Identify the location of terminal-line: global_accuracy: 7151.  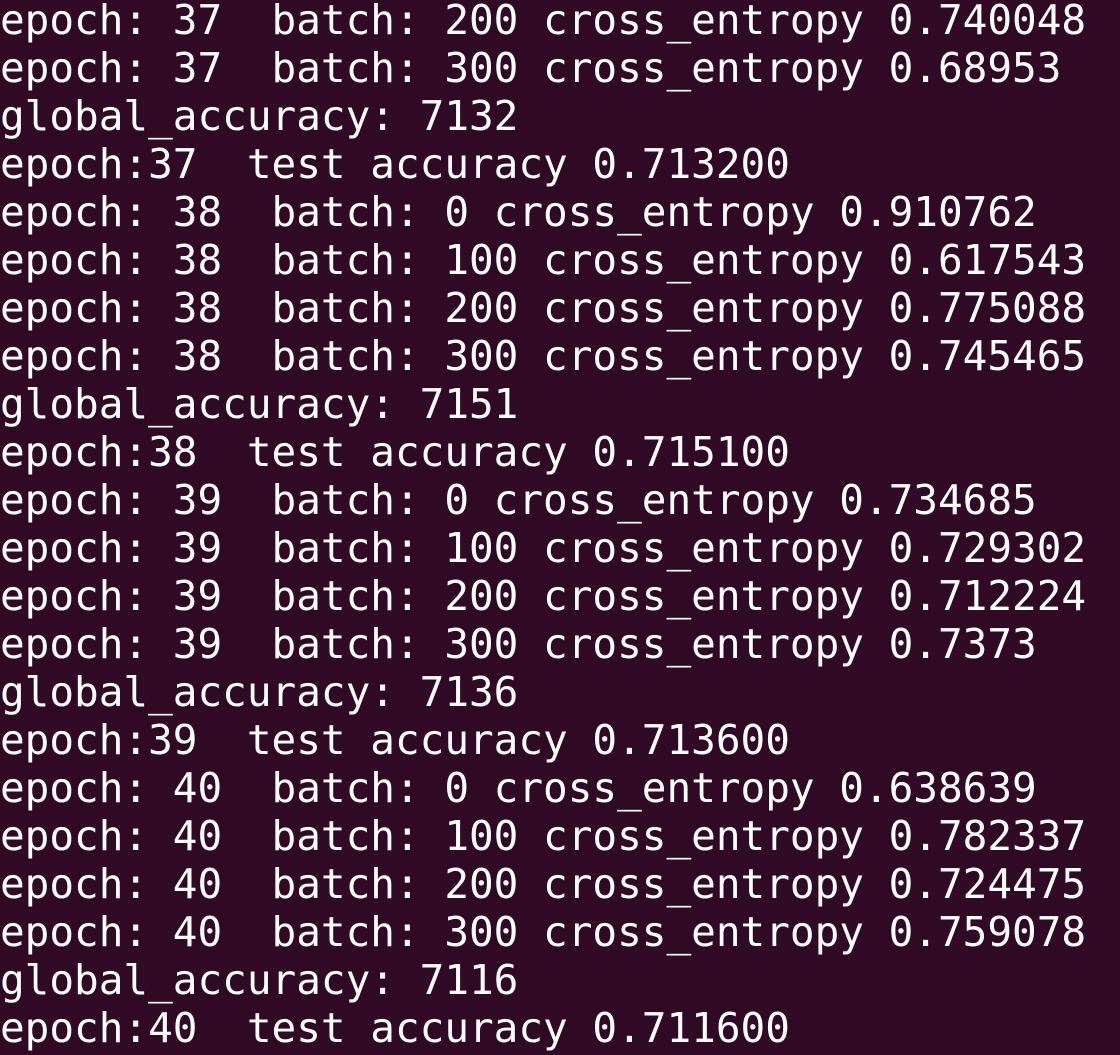
(259, 404).